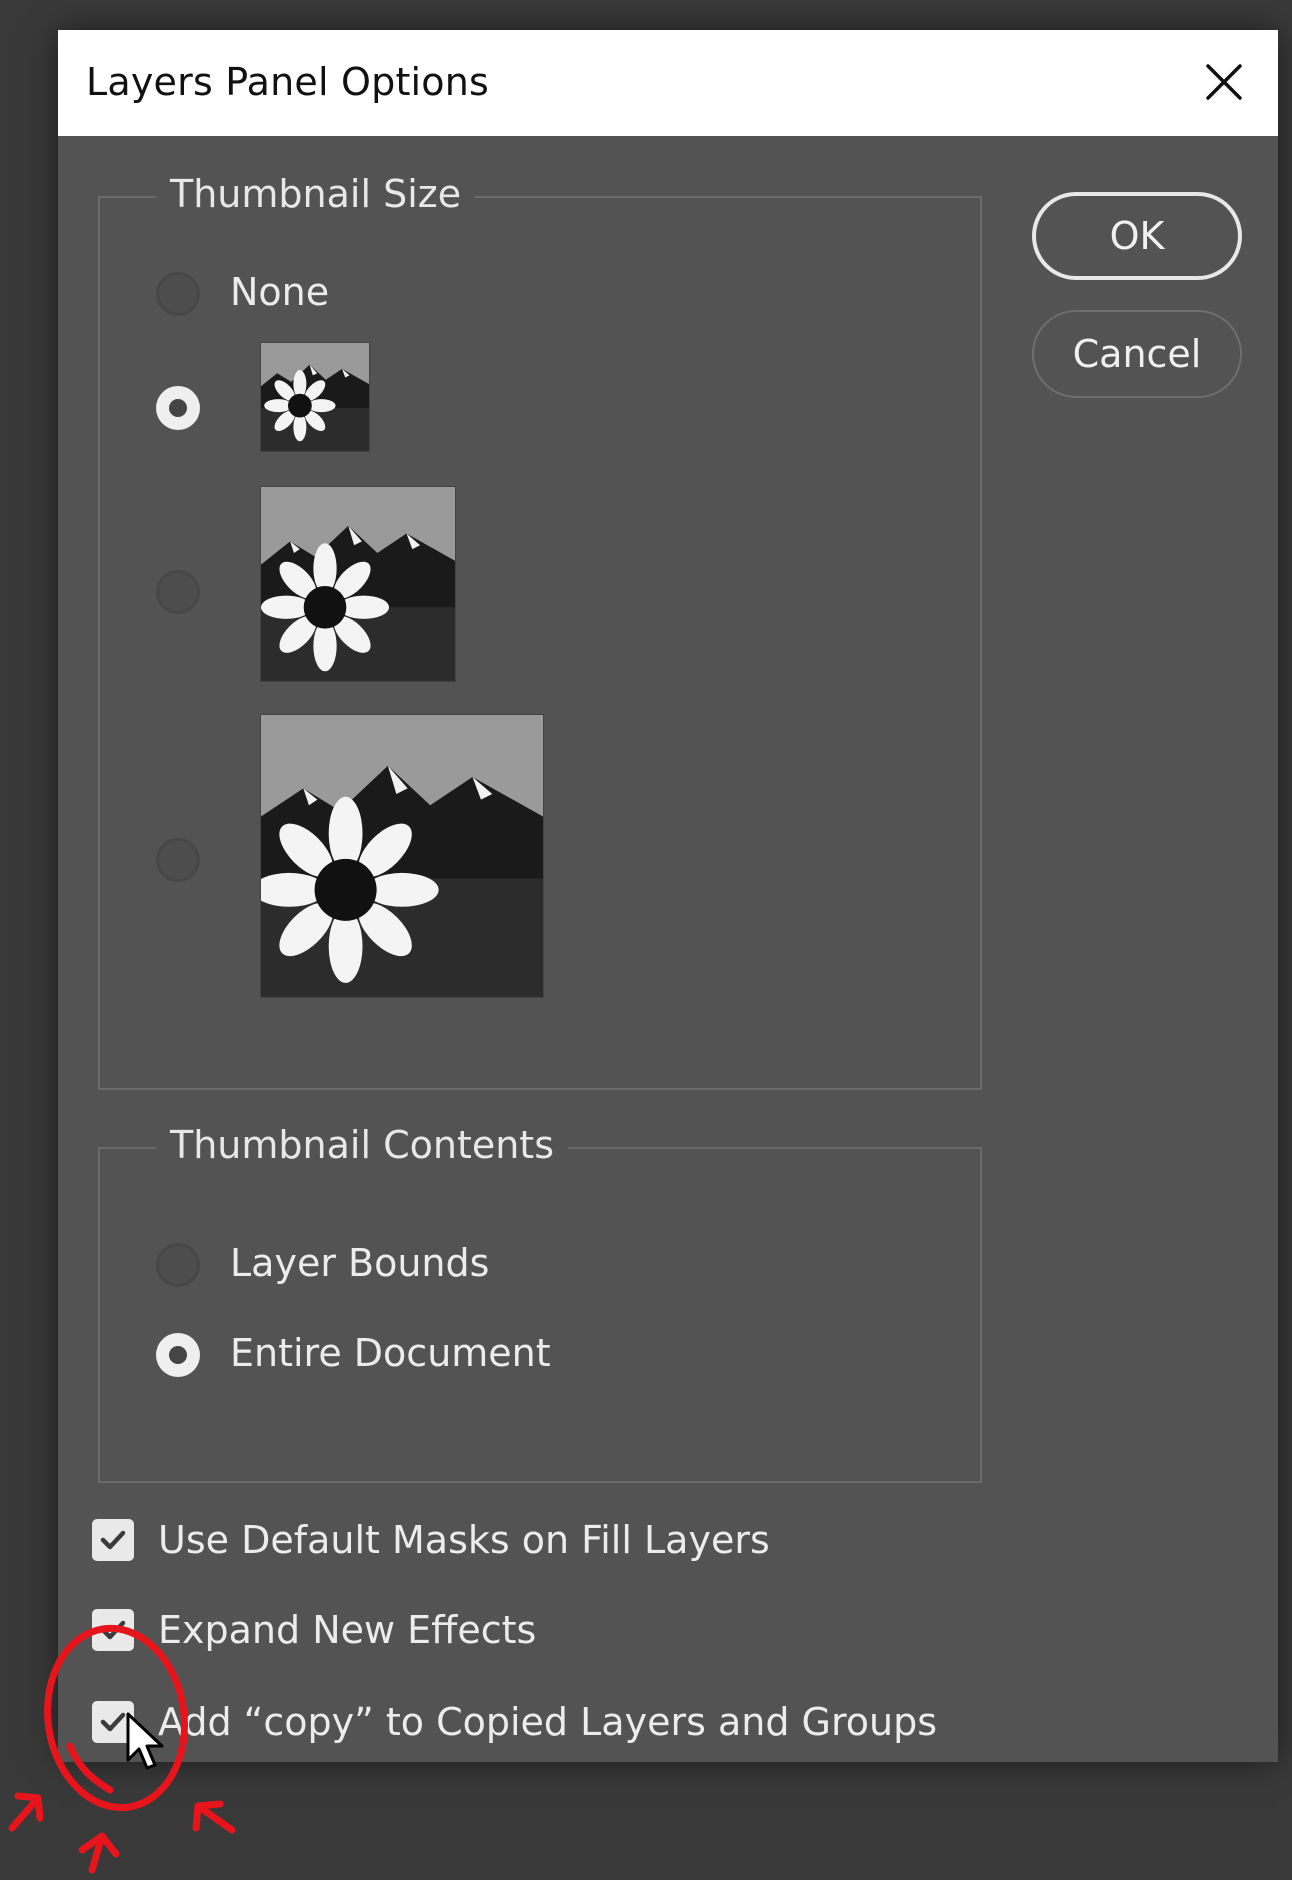 Image resolution: width=1292 pixels, height=1880 pixels. What do you see at coordinates (1224, 82) in the screenshot?
I see `close-x-icon` at bounding box center [1224, 82].